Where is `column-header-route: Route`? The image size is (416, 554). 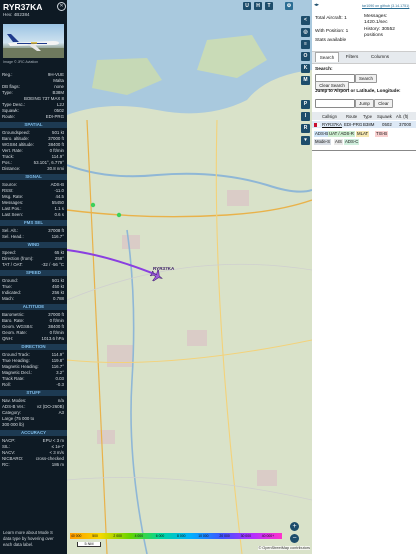 column-header-route: Route is located at coordinates (351, 116).